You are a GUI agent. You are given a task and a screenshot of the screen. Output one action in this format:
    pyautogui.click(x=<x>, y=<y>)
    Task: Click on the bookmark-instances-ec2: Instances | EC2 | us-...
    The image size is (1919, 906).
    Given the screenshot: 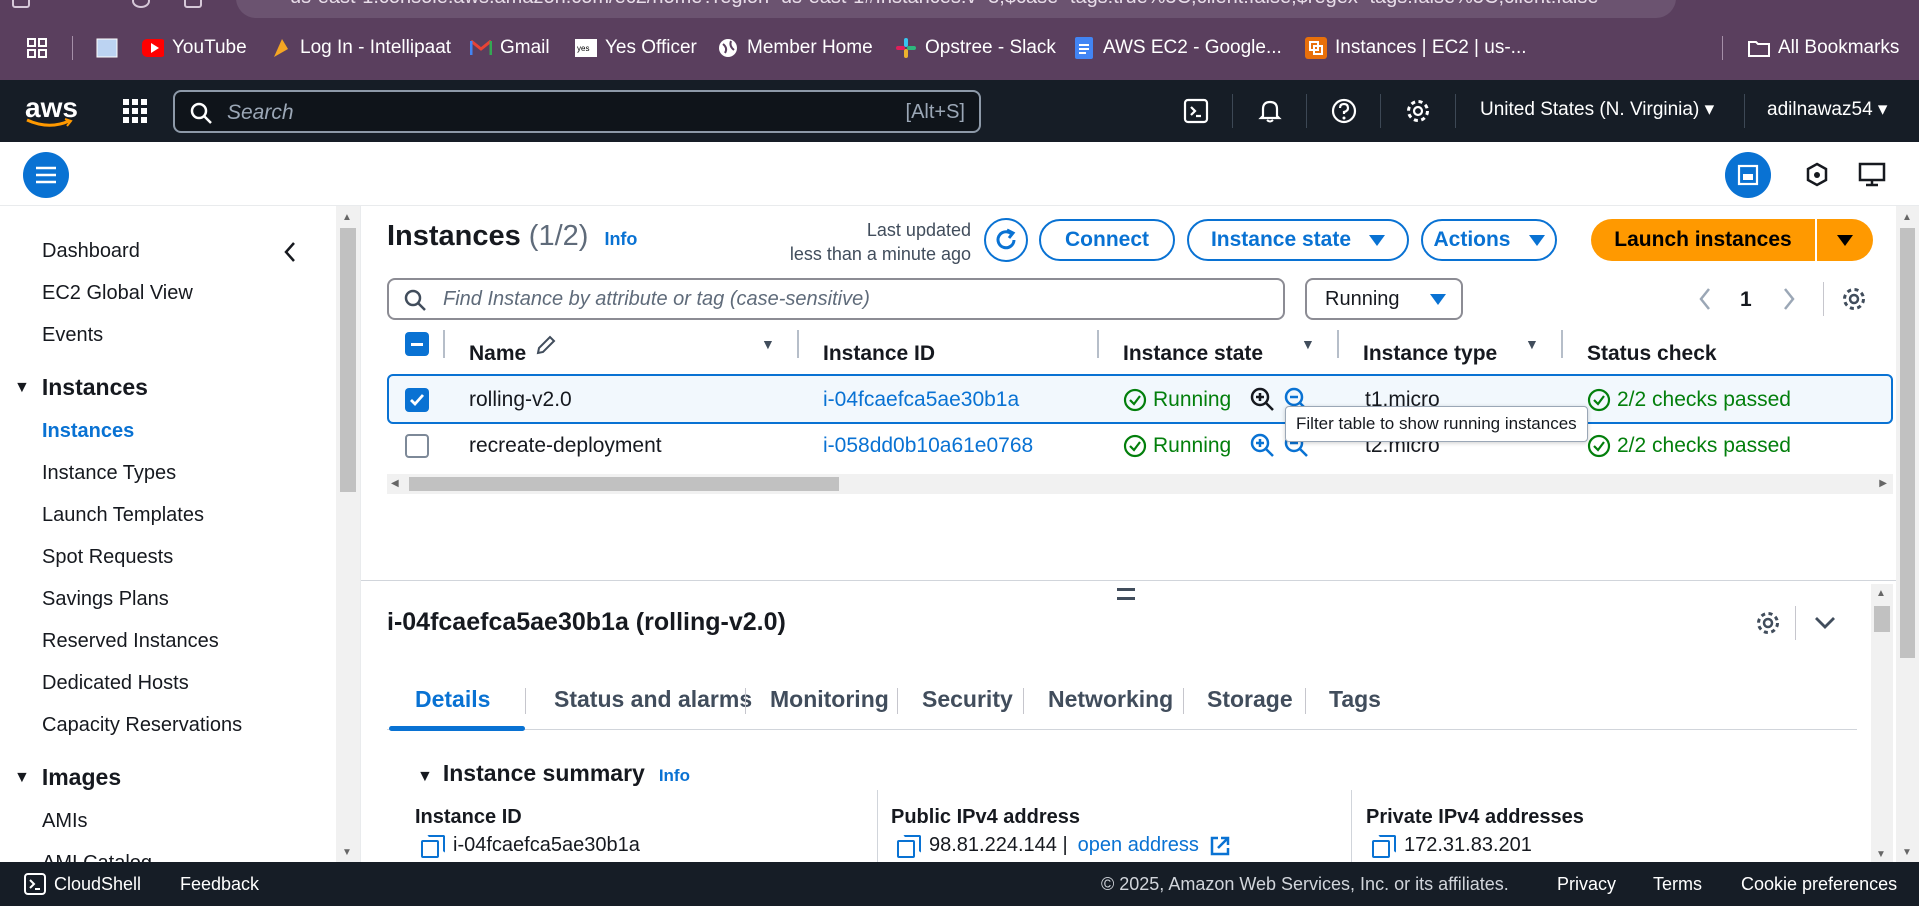 What is the action you would take?
    pyautogui.click(x=1416, y=48)
    